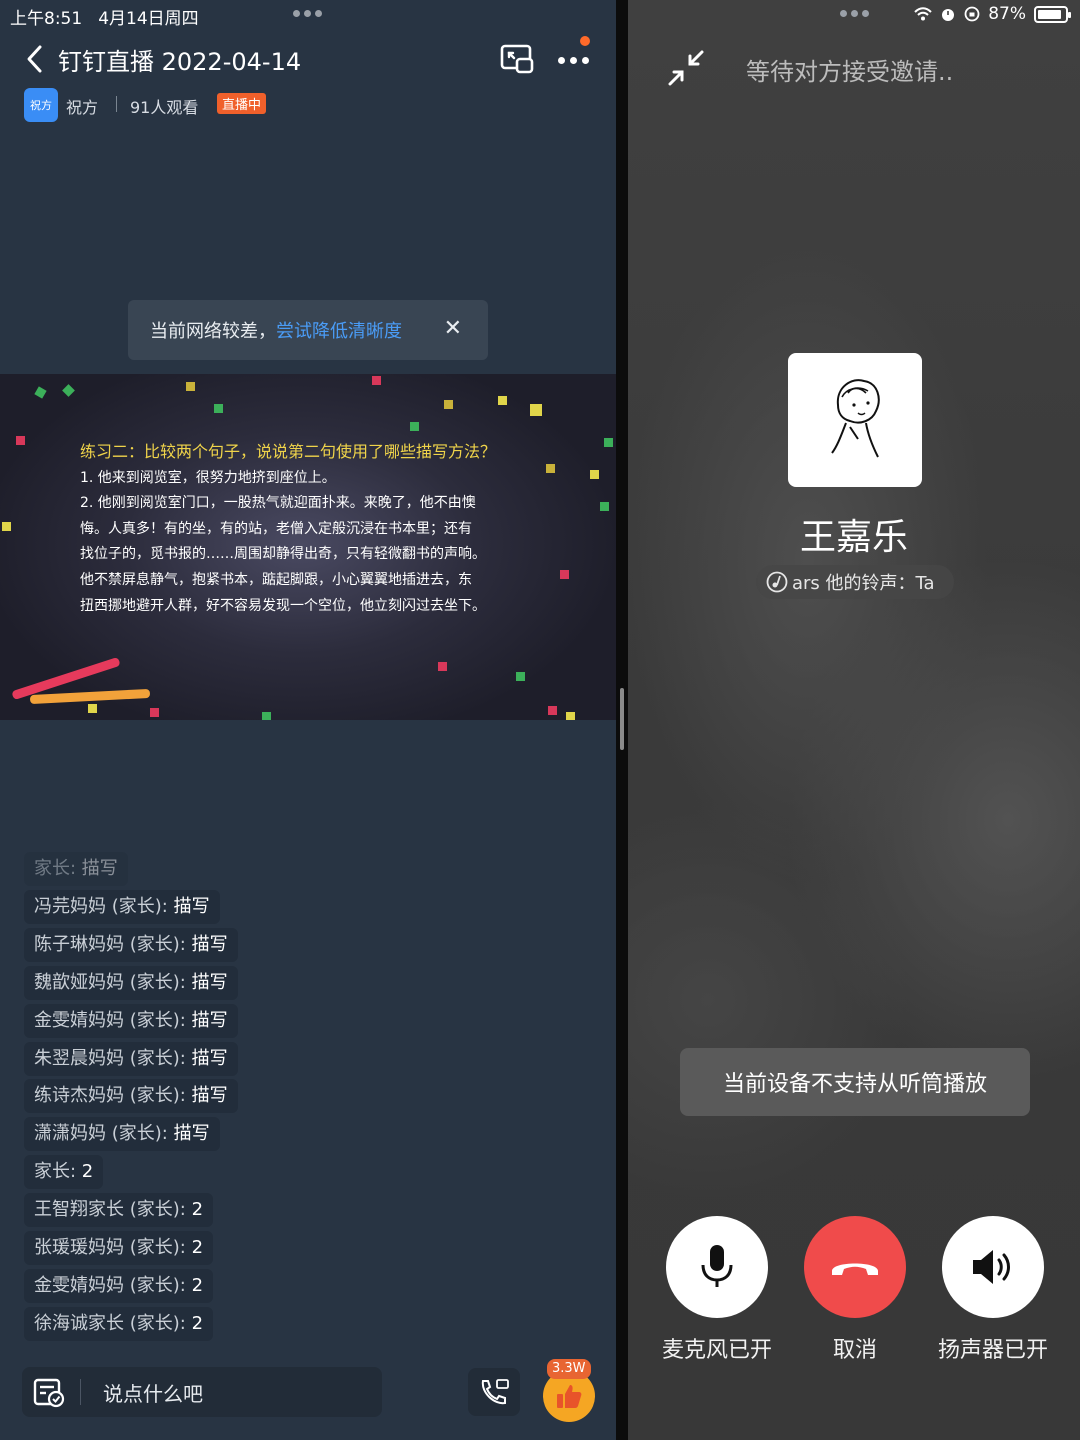  I want to click on callee-name: 王嘉乐, so click(853, 537).